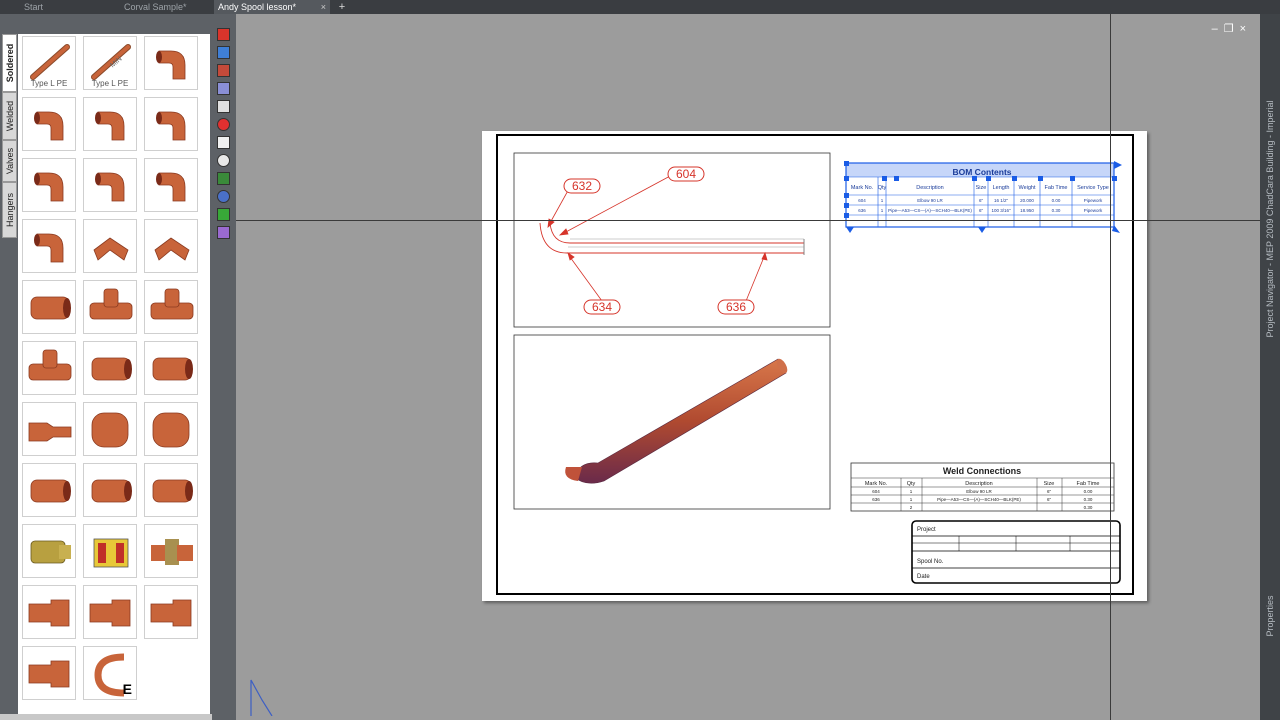 The height and width of the screenshot is (720, 1280). Describe the element at coordinates (223, 178) in the screenshot. I see `pipe-route-icon` at that location.